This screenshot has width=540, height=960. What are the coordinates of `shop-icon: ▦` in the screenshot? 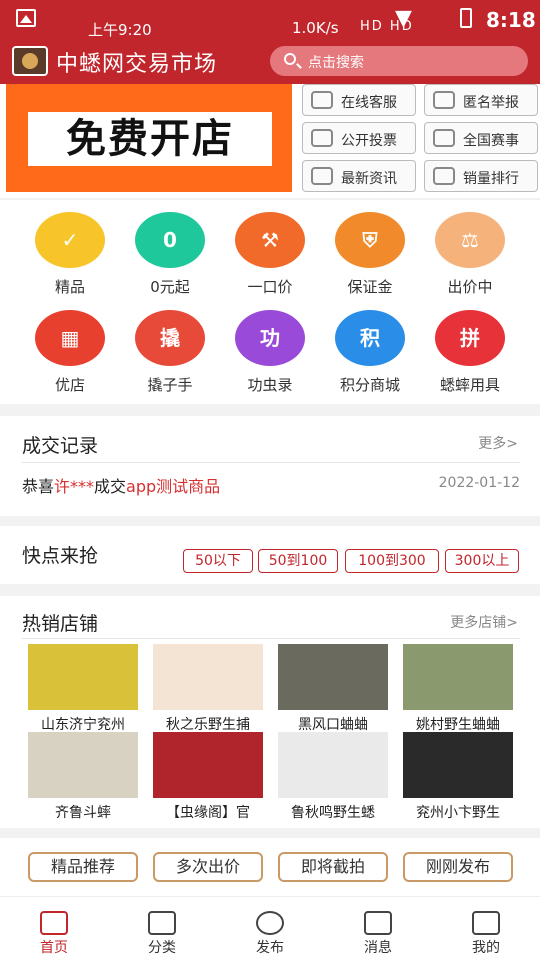 It's located at (70, 338).